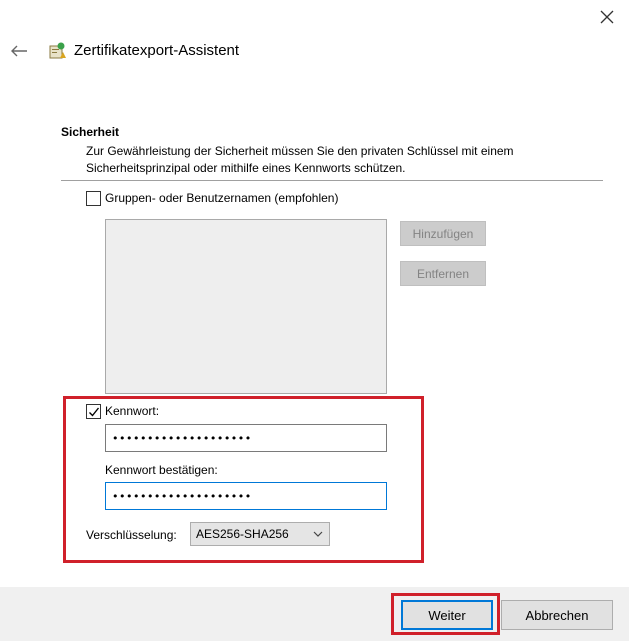 This screenshot has height=641, width=629. What do you see at coordinates (332, 180) in the screenshot?
I see `divider` at bounding box center [332, 180].